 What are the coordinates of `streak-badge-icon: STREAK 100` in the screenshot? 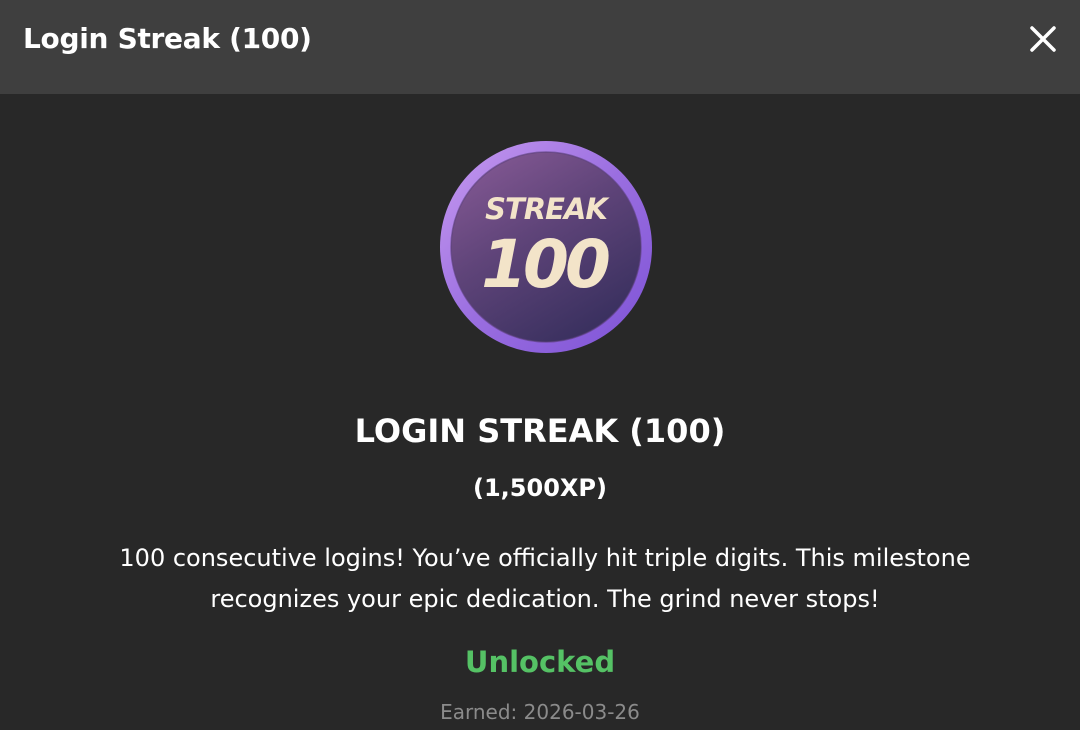 It's located at (546, 247).